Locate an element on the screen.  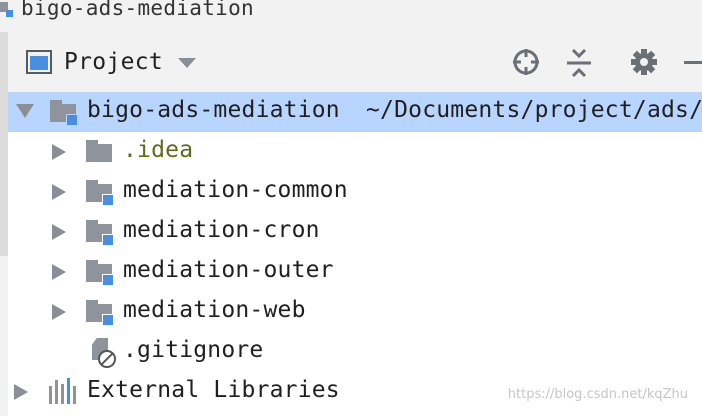
breadcrumb-module: bigo-ads-mediation is located at coordinates (137, 10).